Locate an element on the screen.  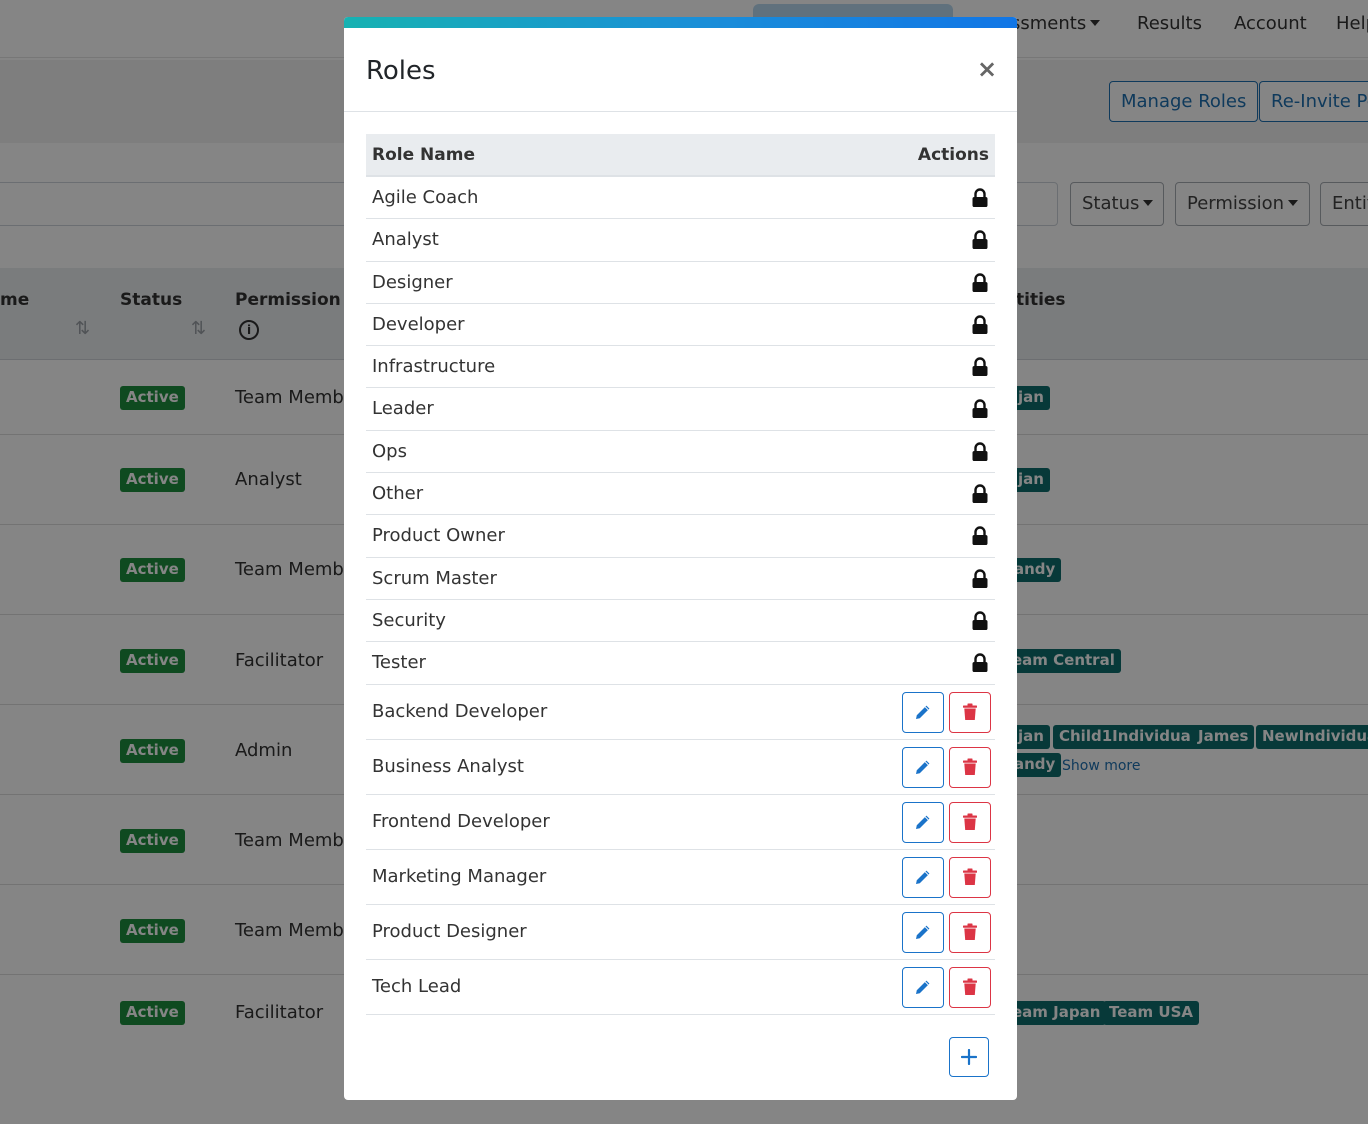
role-name: Other is located at coordinates (398, 494).